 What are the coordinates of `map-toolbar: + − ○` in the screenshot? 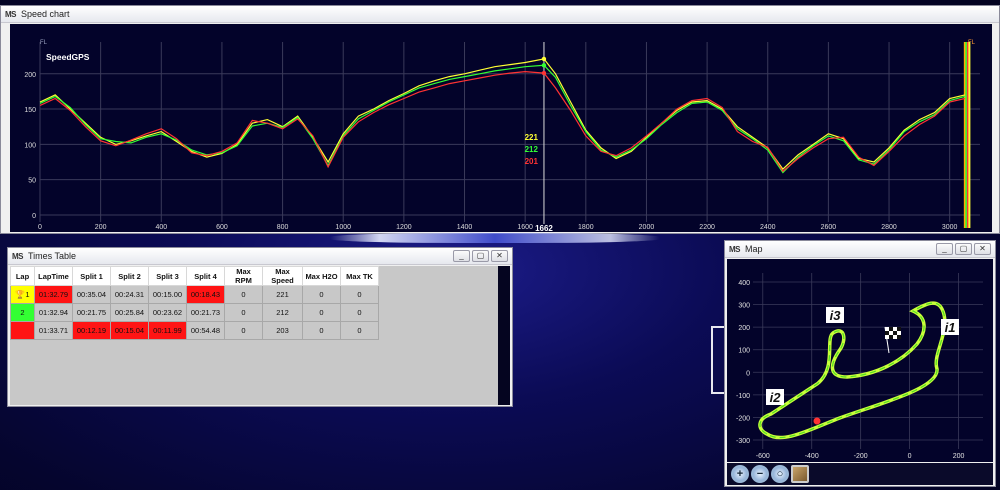 It's located at (860, 474).